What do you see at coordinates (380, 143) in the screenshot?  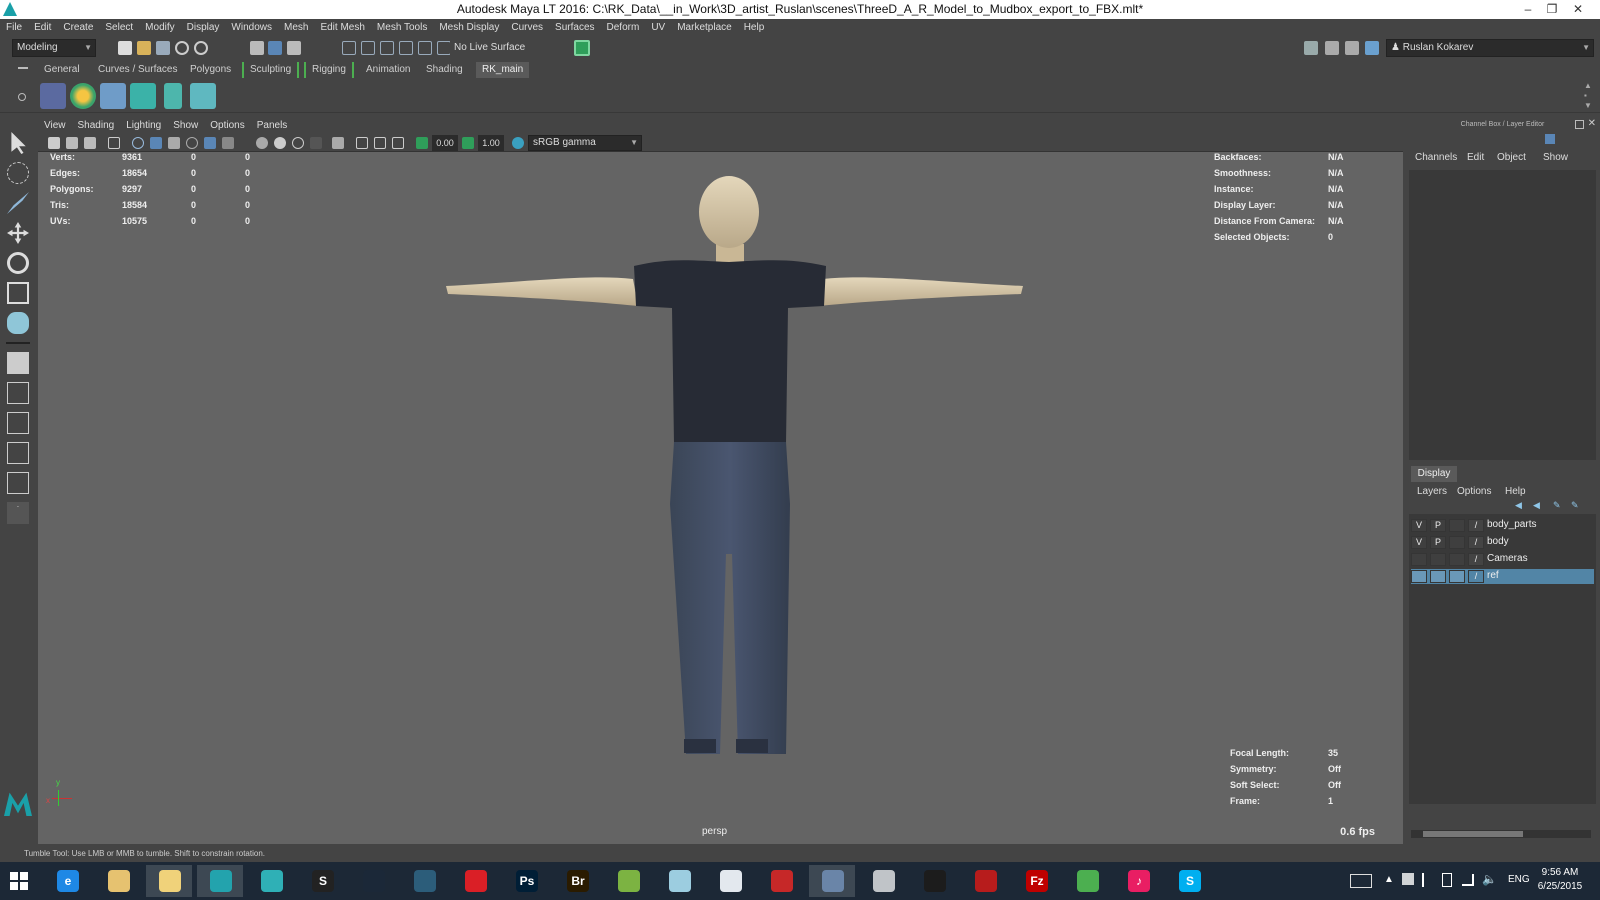 I see `xray-joints-icon` at bounding box center [380, 143].